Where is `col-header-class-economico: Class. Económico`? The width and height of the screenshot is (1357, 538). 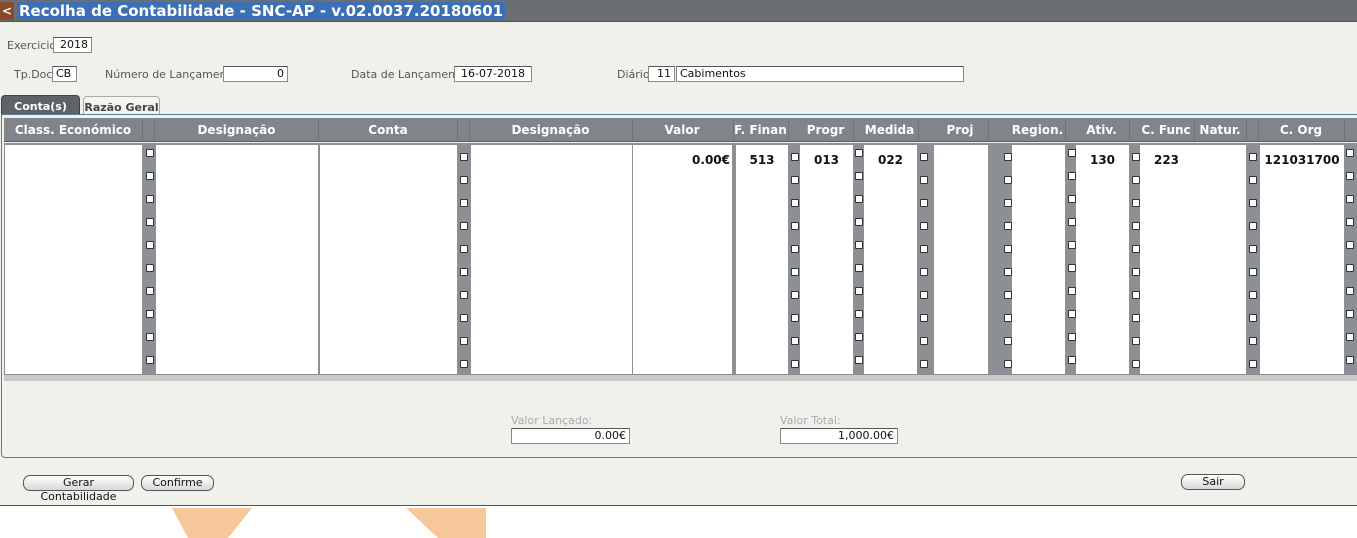
col-header-class-economico: Class. Económico is located at coordinates (73, 130).